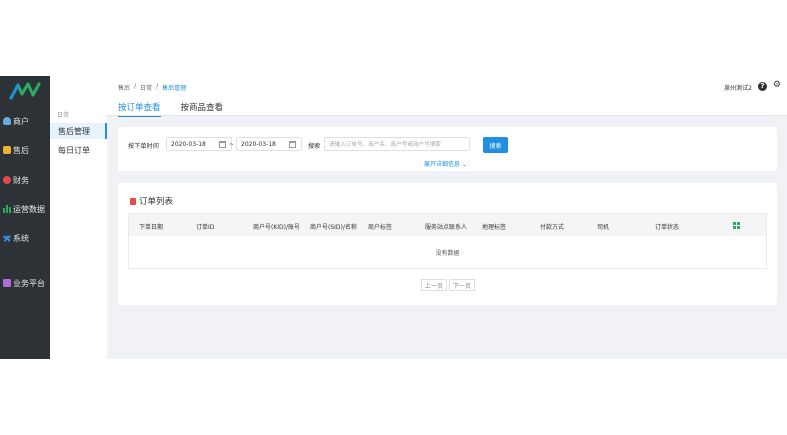 The height and width of the screenshot is (435, 787). I want to click on service-icon, so click(7, 150).